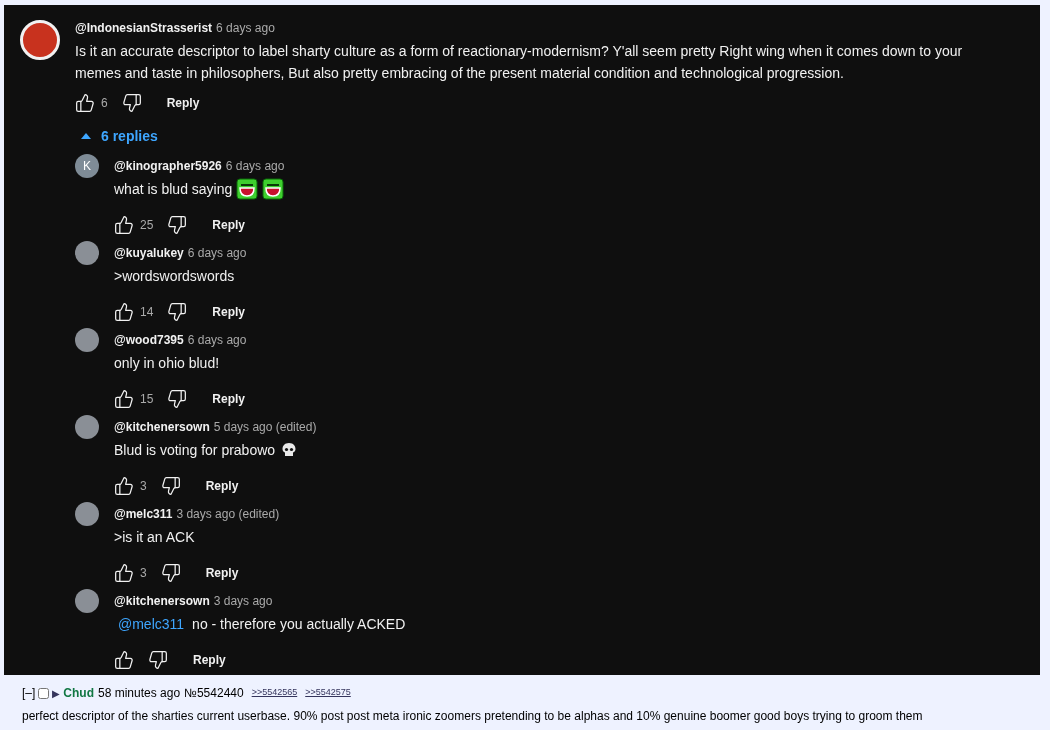 The height and width of the screenshot is (730, 1050). Describe the element at coordinates (265, 427) in the screenshot. I see `comment-time: 5 days ago (edited)` at that location.